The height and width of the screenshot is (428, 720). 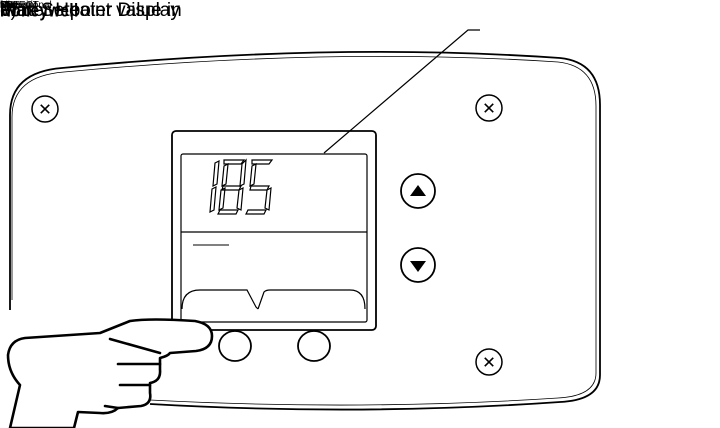 What do you see at coordinates (418, 191) in the screenshot?
I see `up-arrow-button` at bounding box center [418, 191].